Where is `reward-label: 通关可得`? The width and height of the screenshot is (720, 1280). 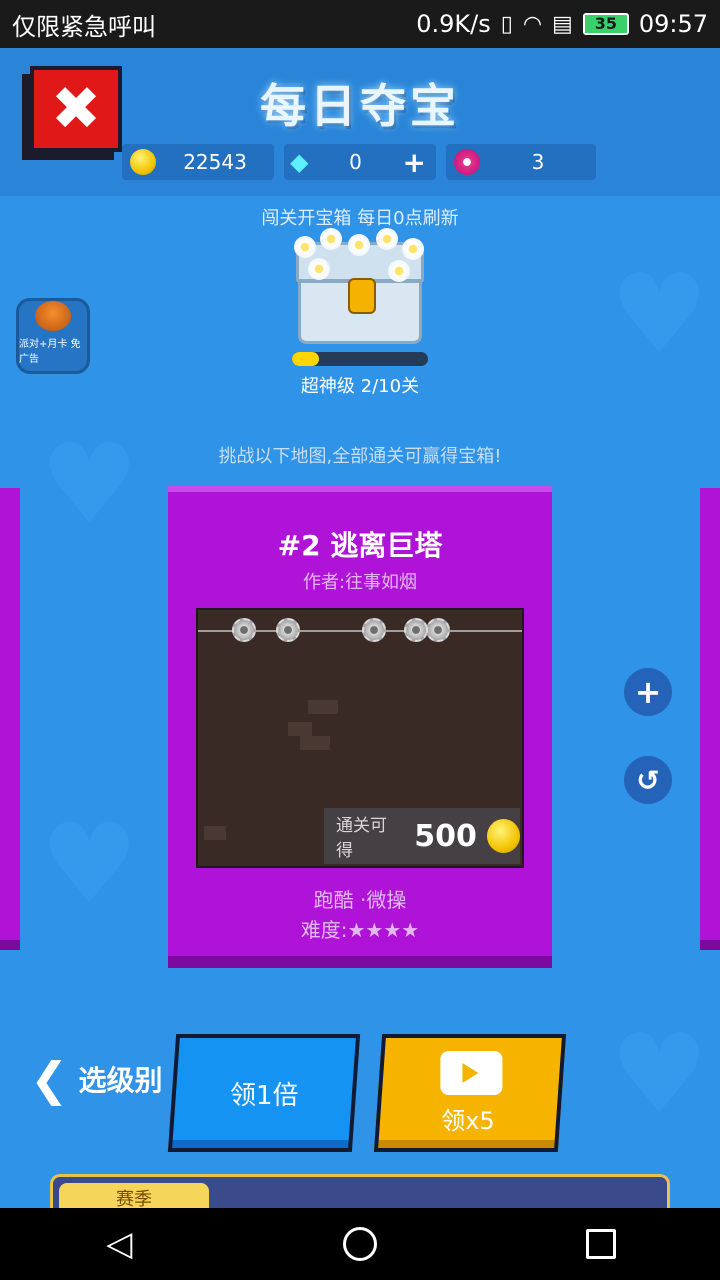
reward-label: 通关可得 is located at coordinates (361, 838).